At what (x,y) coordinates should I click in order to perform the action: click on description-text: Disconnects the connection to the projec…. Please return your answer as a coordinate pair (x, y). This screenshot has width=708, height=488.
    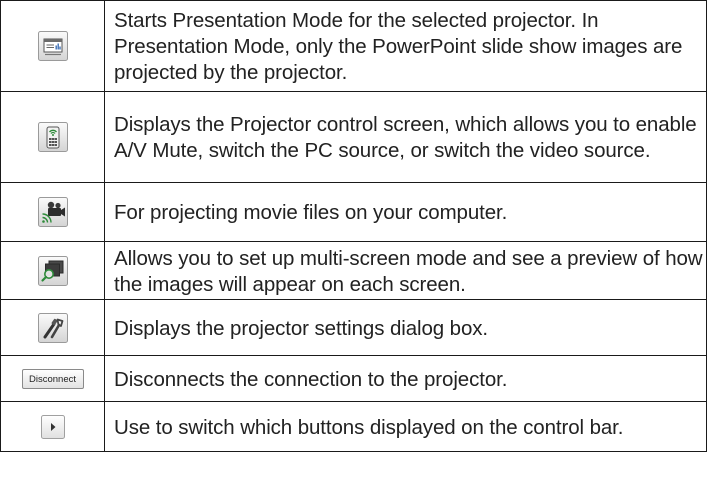
    Looking at the image, I should click on (405, 378).